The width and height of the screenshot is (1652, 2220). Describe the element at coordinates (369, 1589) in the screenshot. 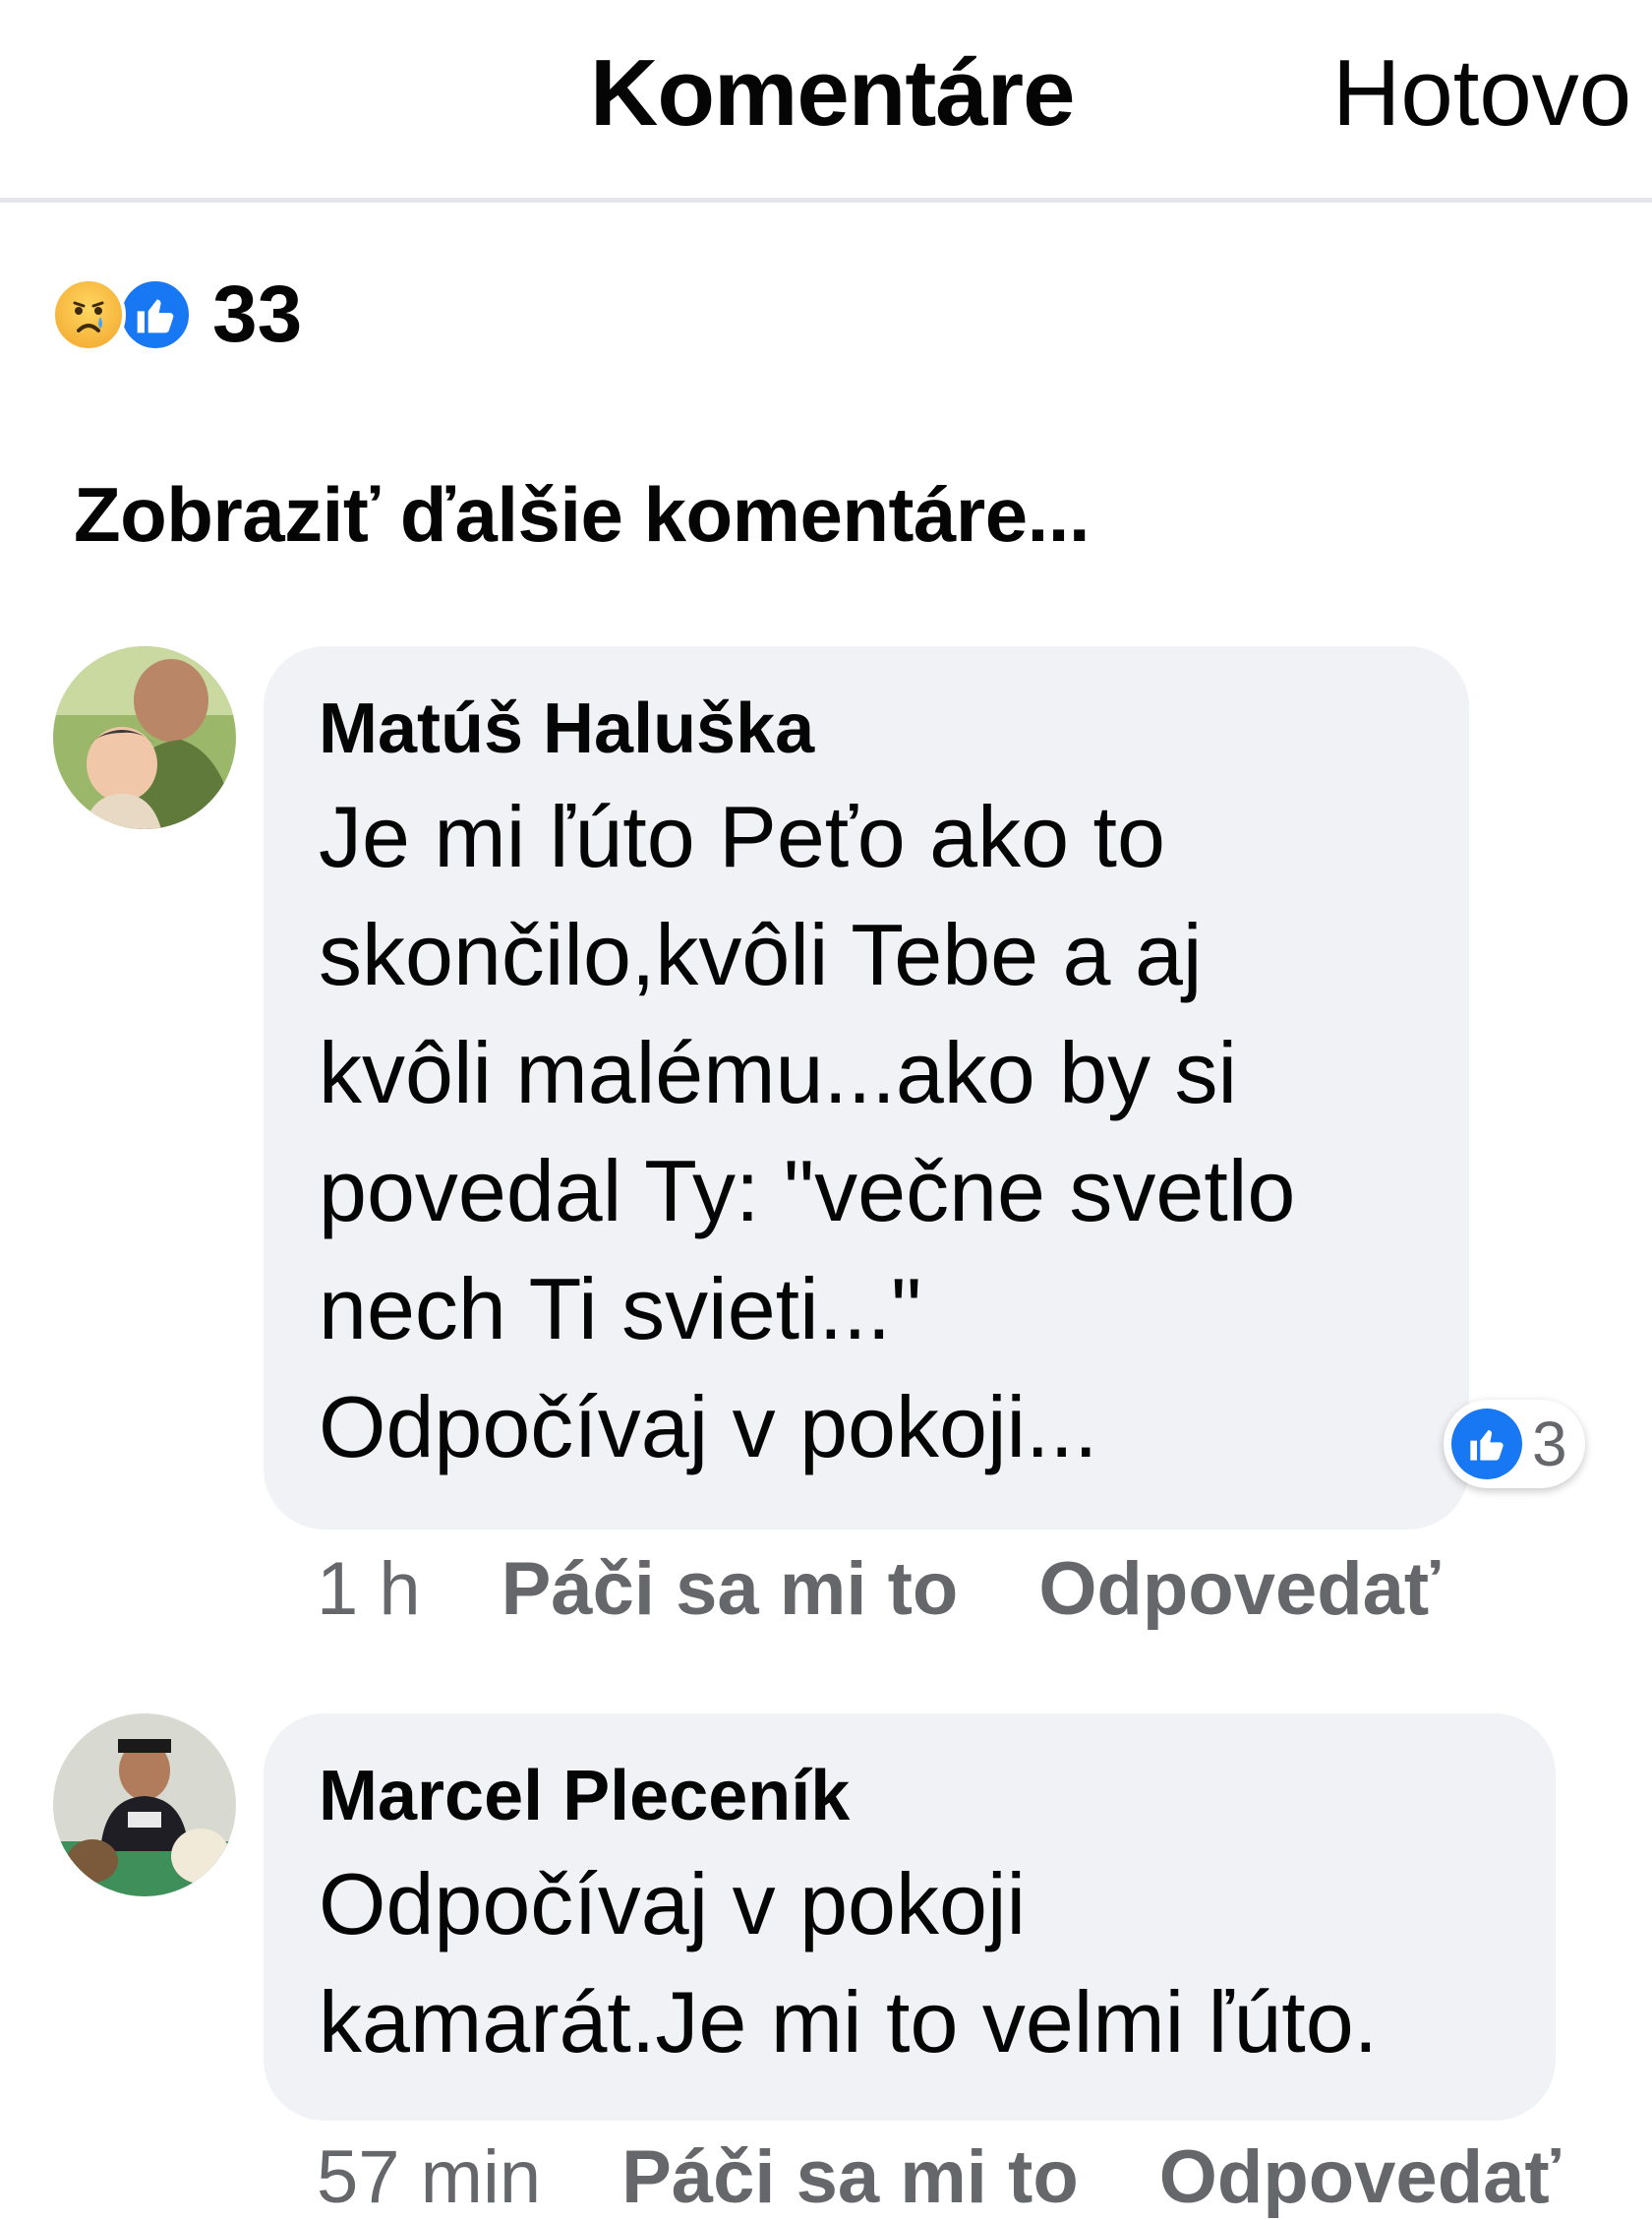

I see `comment-time: 1 h` at that location.